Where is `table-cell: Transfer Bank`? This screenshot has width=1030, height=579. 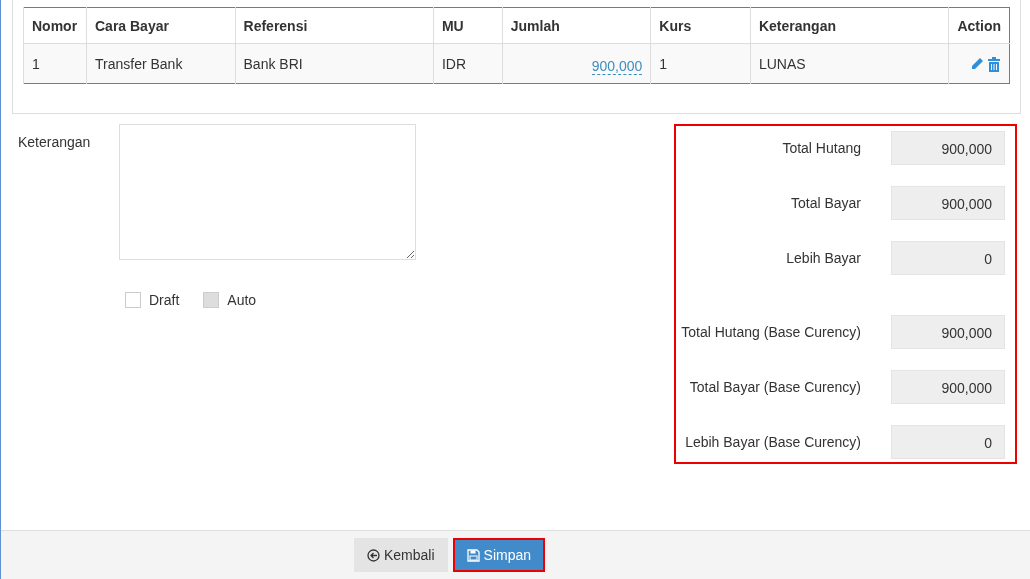
table-cell: Transfer Bank is located at coordinates (161, 63).